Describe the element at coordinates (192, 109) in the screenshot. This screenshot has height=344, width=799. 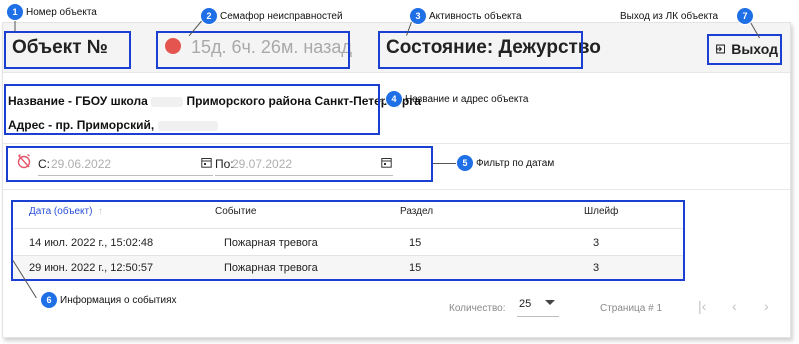
I see `callout-box-object-info` at that location.